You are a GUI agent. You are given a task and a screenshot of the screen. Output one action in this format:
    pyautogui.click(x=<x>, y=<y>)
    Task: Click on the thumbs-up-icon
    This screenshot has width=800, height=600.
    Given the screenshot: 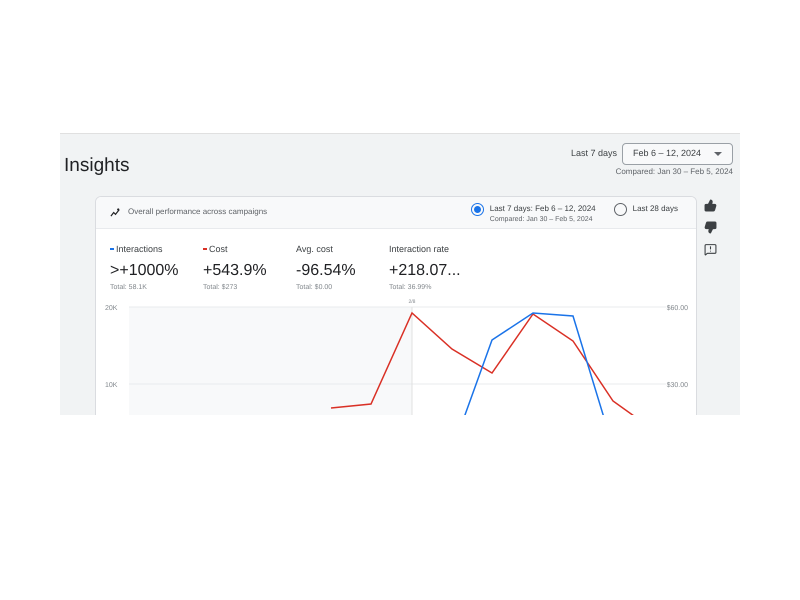 What is the action you would take?
    pyautogui.click(x=710, y=205)
    